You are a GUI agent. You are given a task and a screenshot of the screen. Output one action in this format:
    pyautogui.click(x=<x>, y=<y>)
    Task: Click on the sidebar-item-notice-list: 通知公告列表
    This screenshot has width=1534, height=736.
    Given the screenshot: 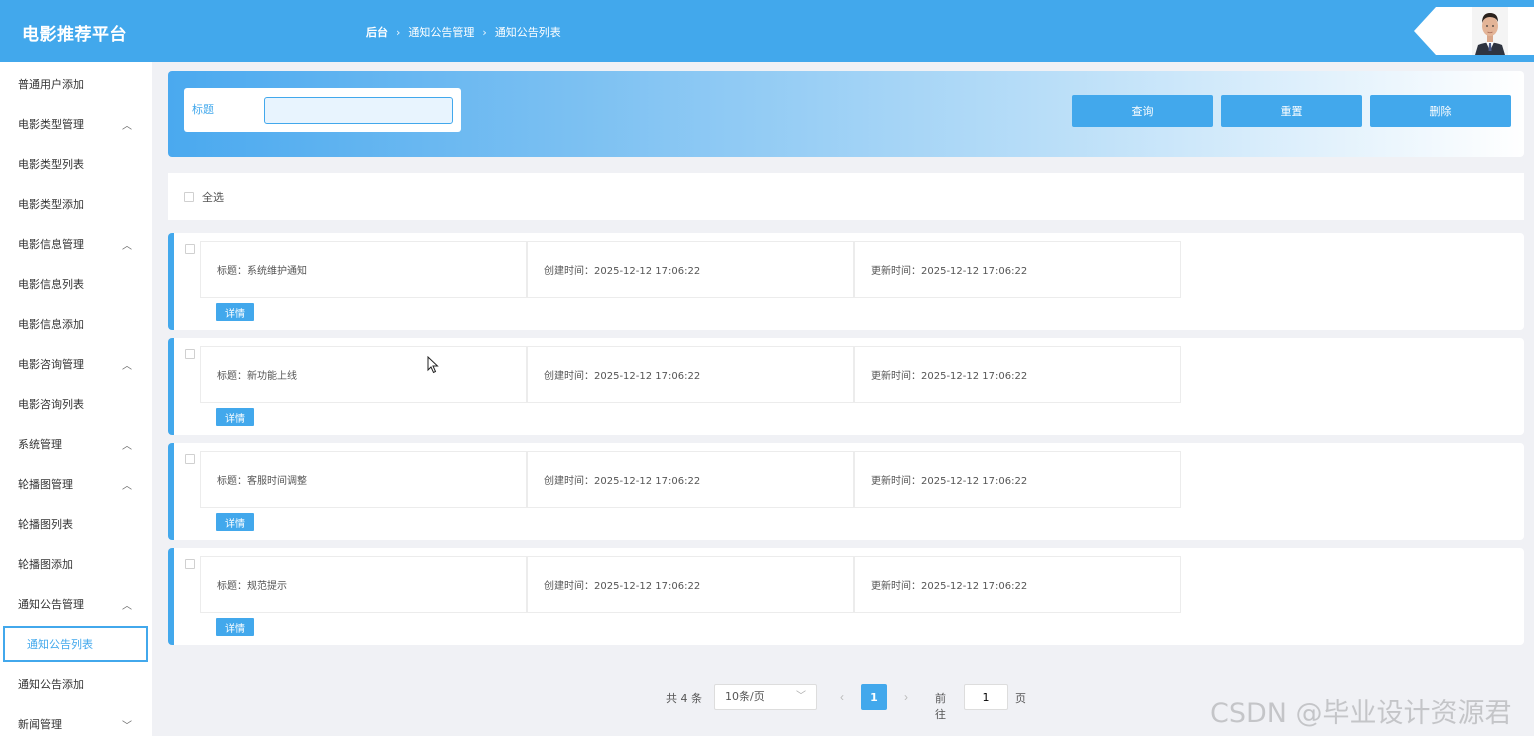 What is the action you would take?
    pyautogui.click(x=75, y=644)
    